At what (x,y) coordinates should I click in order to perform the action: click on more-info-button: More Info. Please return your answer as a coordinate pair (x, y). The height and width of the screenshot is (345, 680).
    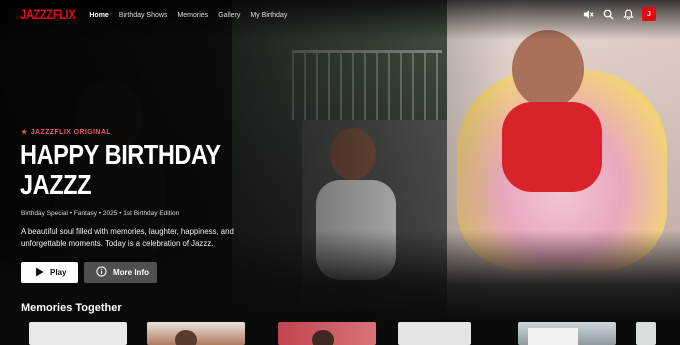
    Looking at the image, I should click on (120, 272).